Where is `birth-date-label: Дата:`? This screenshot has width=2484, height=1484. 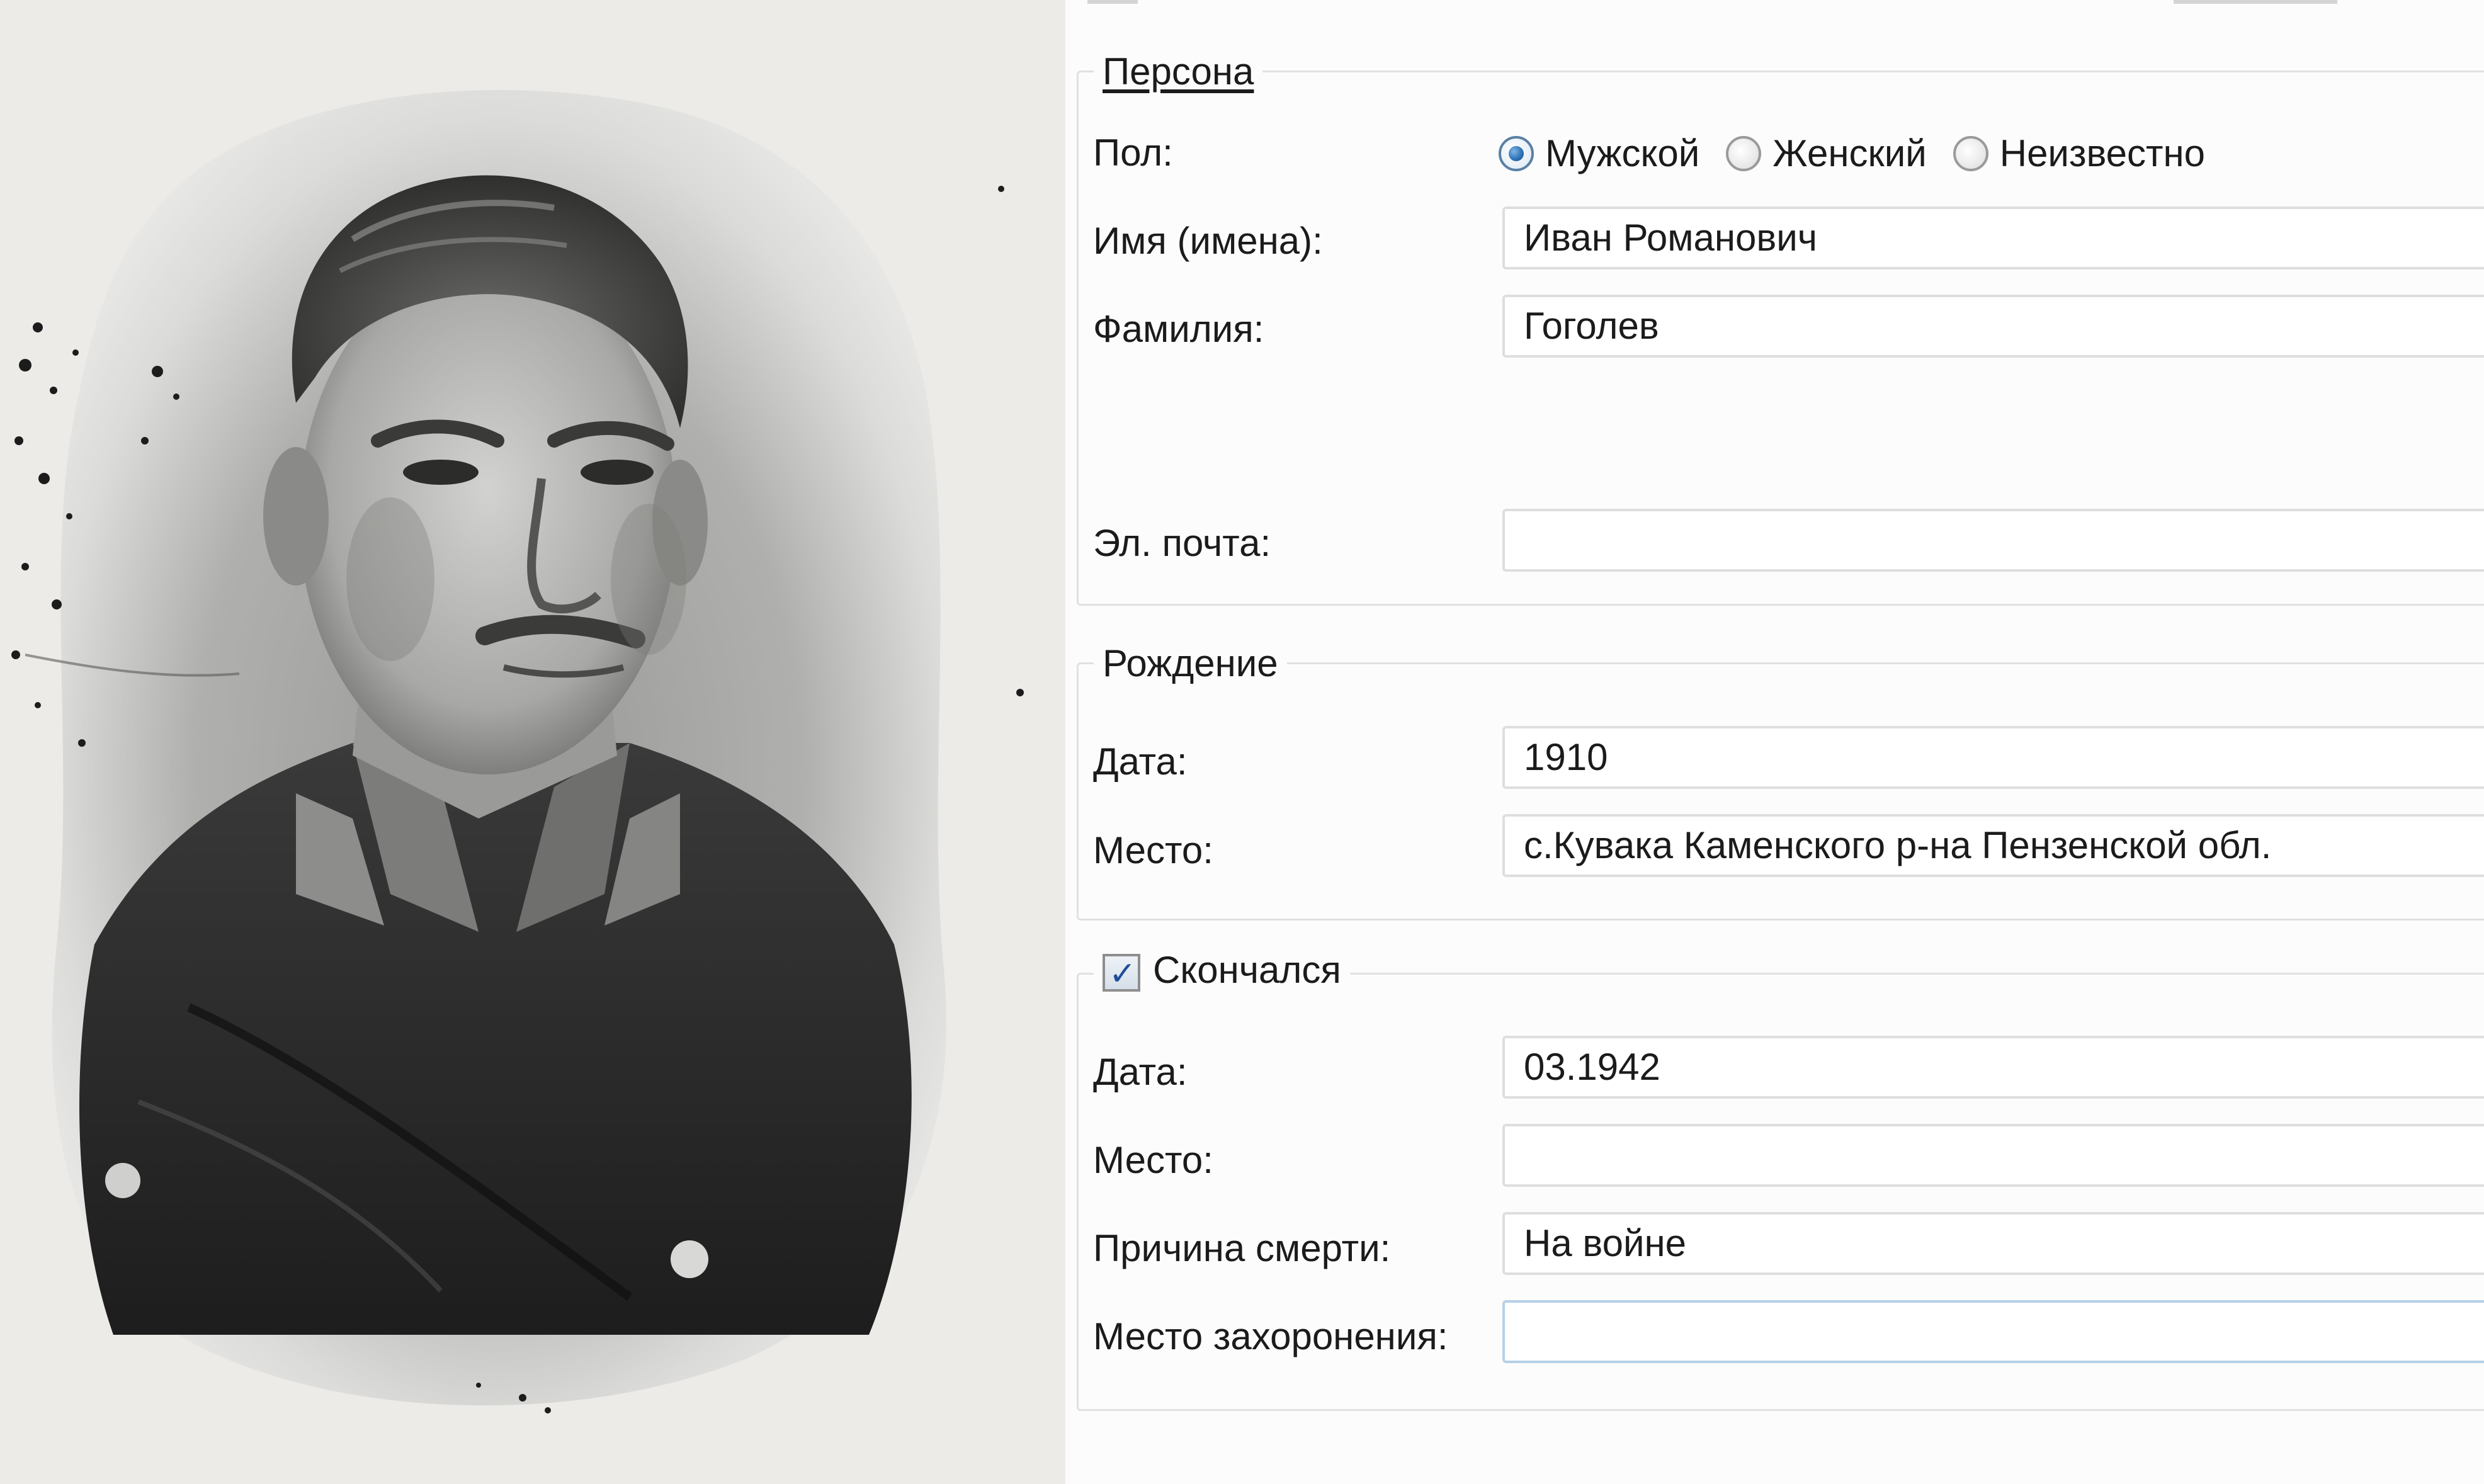
birth-date-label: Дата: is located at coordinates (1140, 761).